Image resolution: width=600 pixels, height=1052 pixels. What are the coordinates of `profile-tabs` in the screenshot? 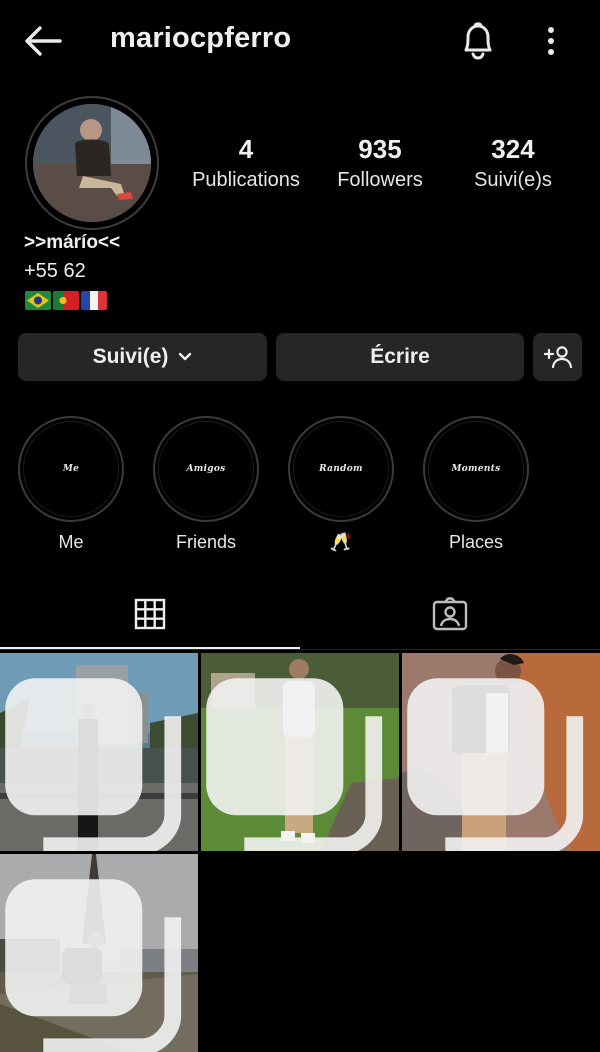 It's located at (300, 614).